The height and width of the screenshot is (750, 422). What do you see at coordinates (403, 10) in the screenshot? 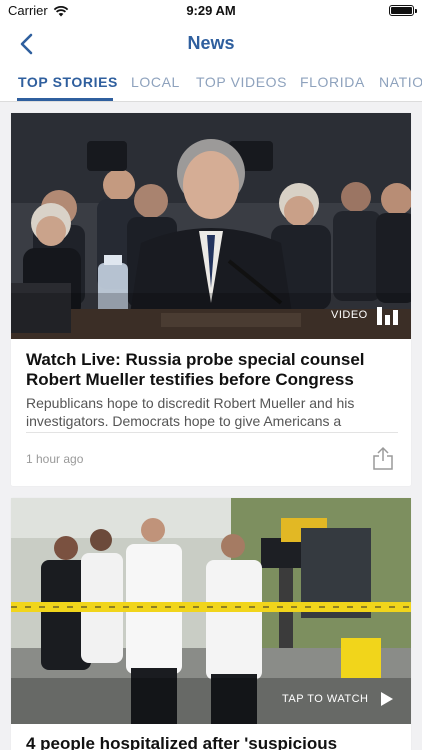
I see `battery-icon` at bounding box center [403, 10].